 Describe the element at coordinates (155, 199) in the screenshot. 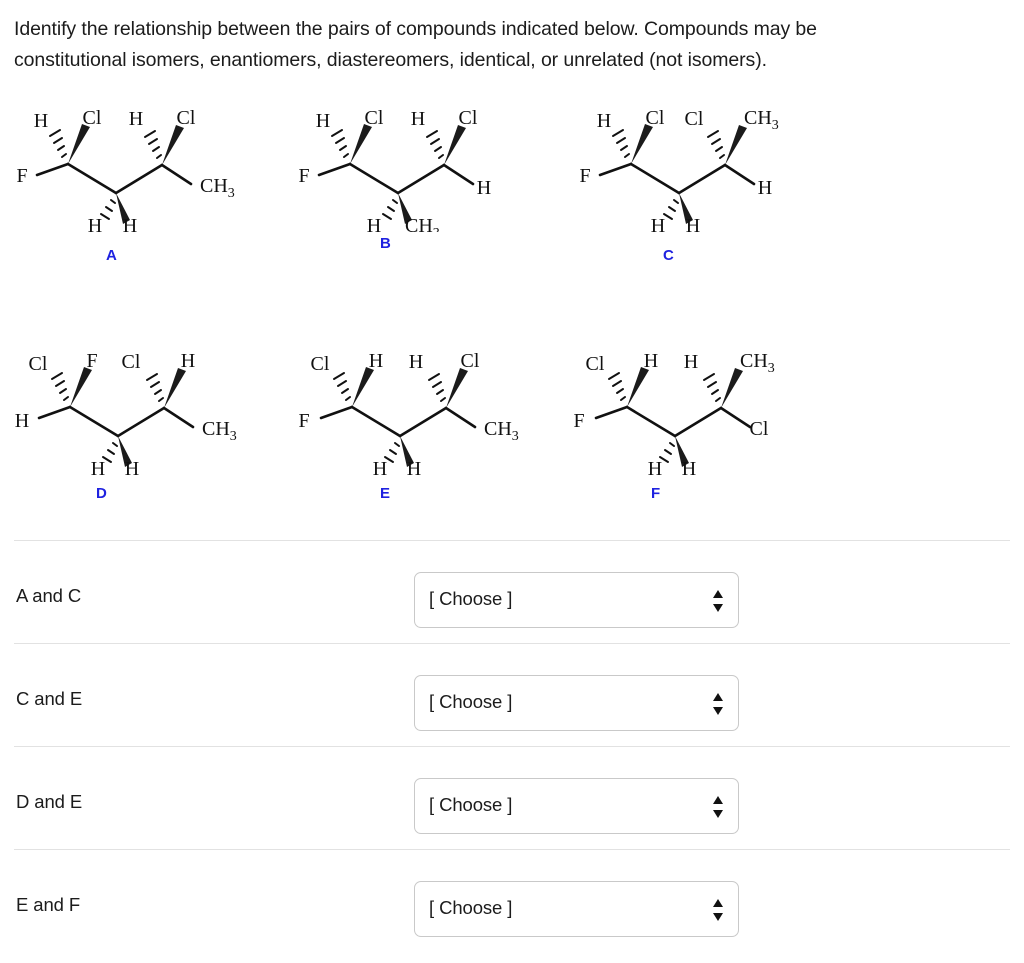

I see `molecule-A: H Cl F H H H Cl CH3 A` at that location.